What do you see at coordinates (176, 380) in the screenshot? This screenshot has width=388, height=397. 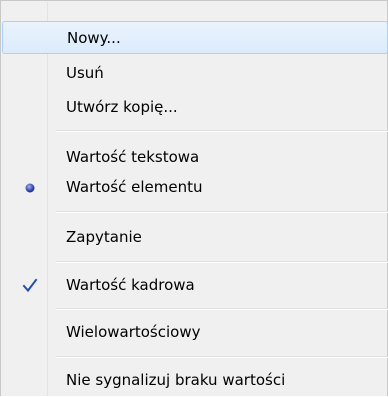 I see `menu-item-label: Nie sygnalizuj braku wartości` at bounding box center [176, 380].